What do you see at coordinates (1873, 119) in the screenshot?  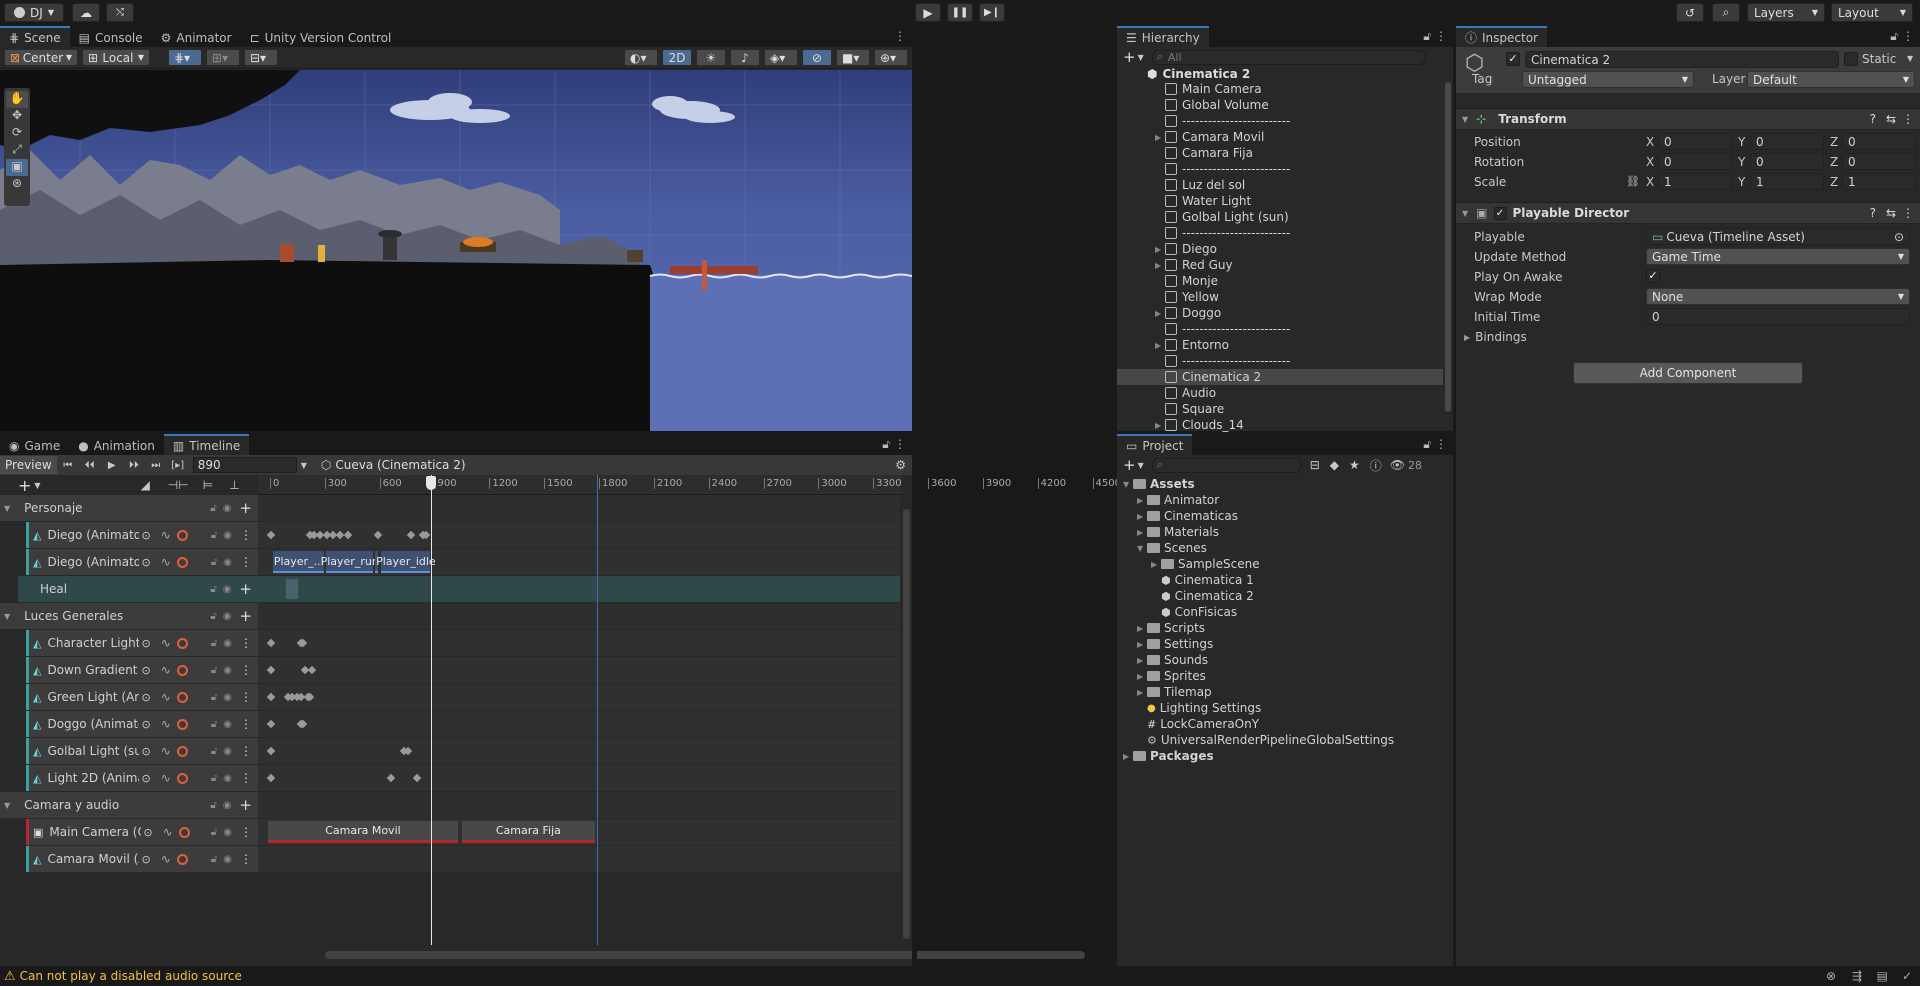 I see `help-icon: ?` at bounding box center [1873, 119].